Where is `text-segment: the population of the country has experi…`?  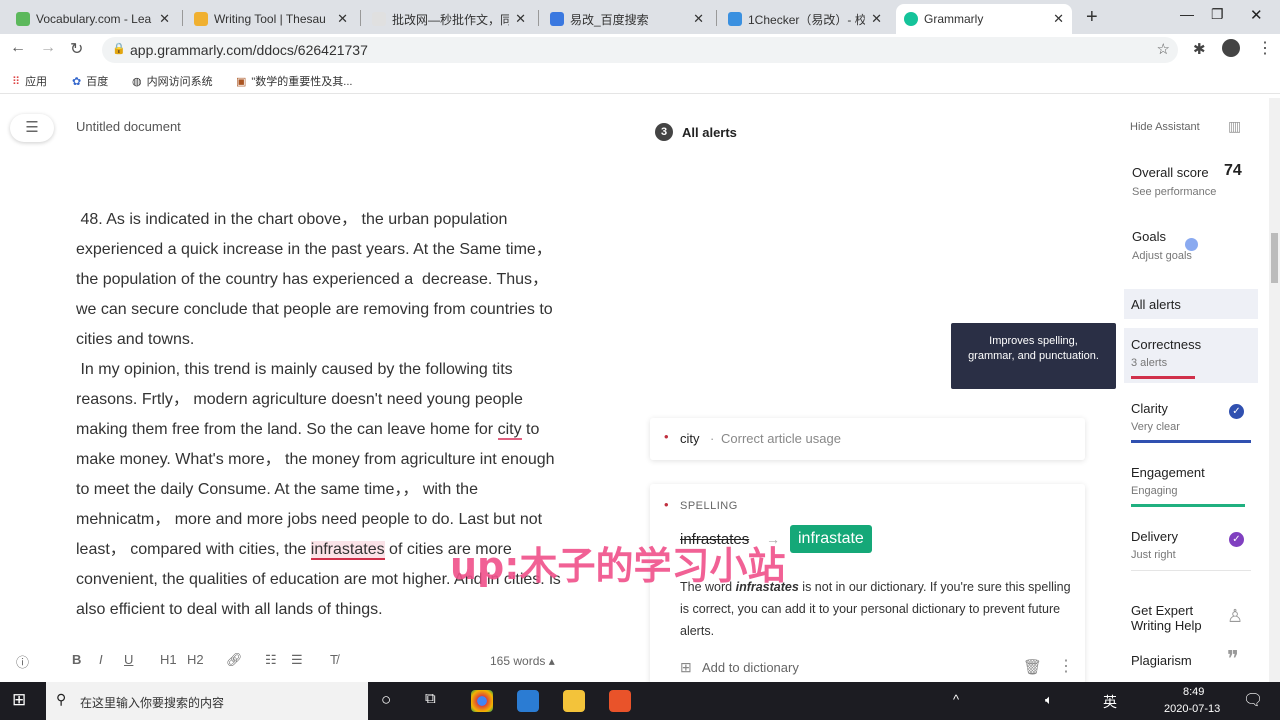 text-segment: the population of the country has experi… is located at coordinates (312, 279).